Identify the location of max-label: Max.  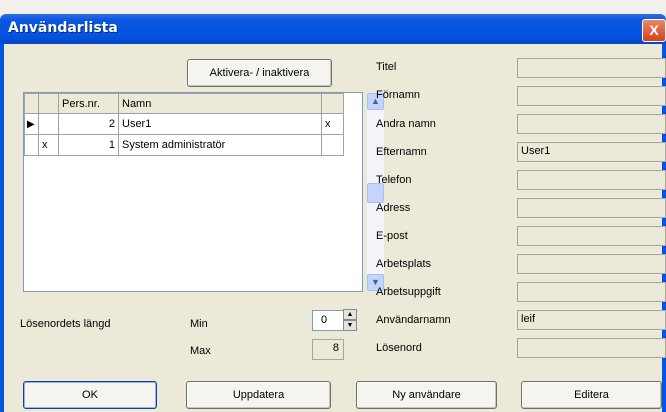
(200, 351).